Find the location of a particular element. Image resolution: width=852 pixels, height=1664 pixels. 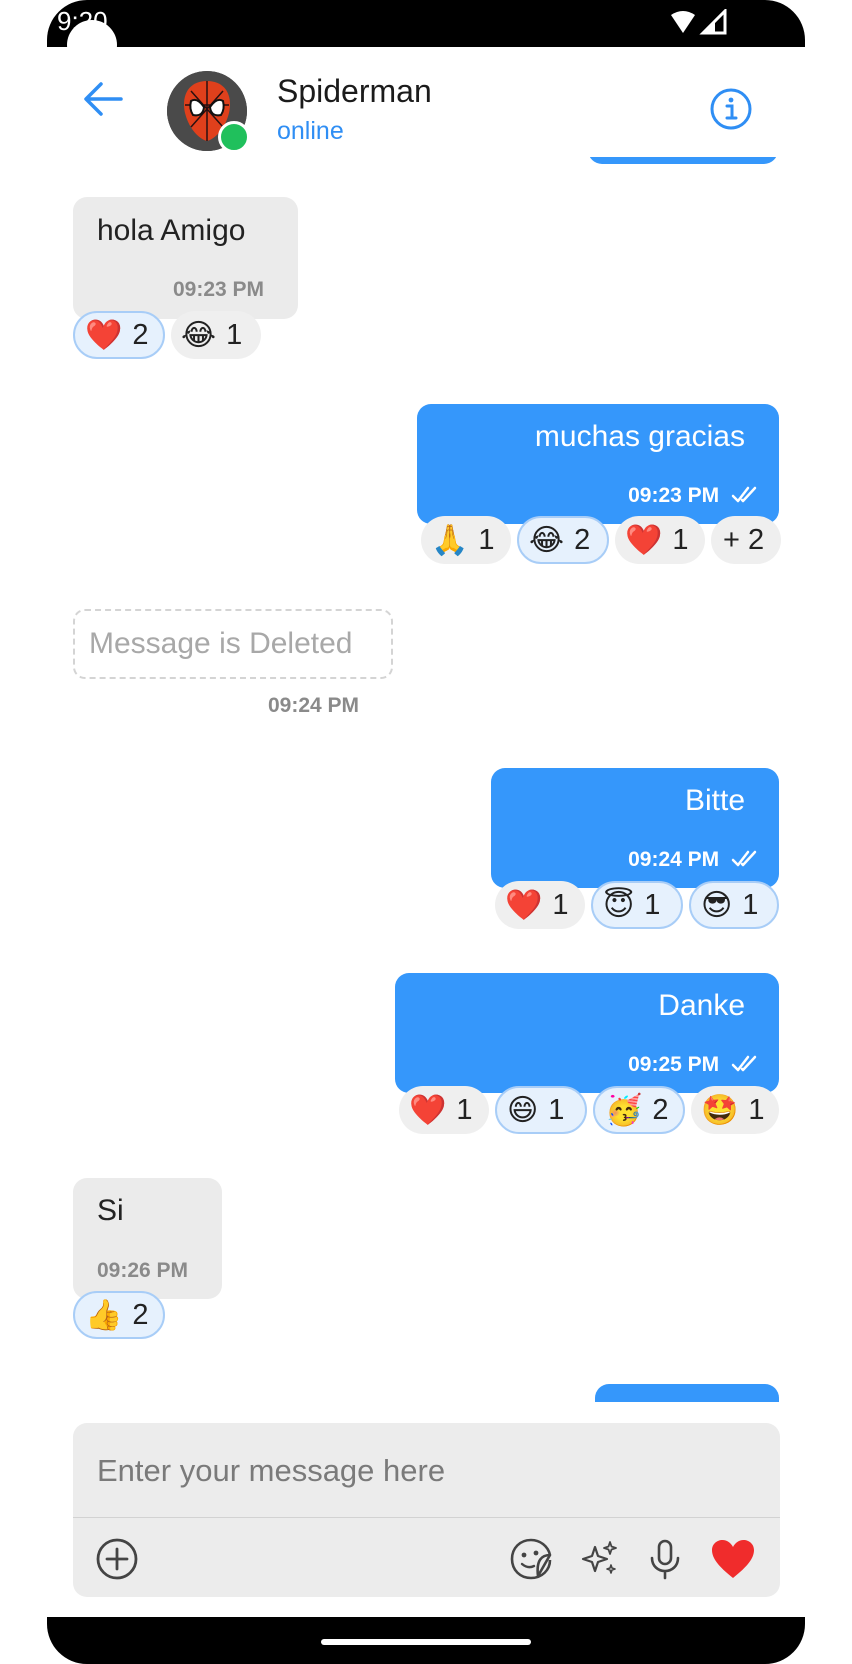

message-text: muchas gracias is located at coordinates (639, 436).